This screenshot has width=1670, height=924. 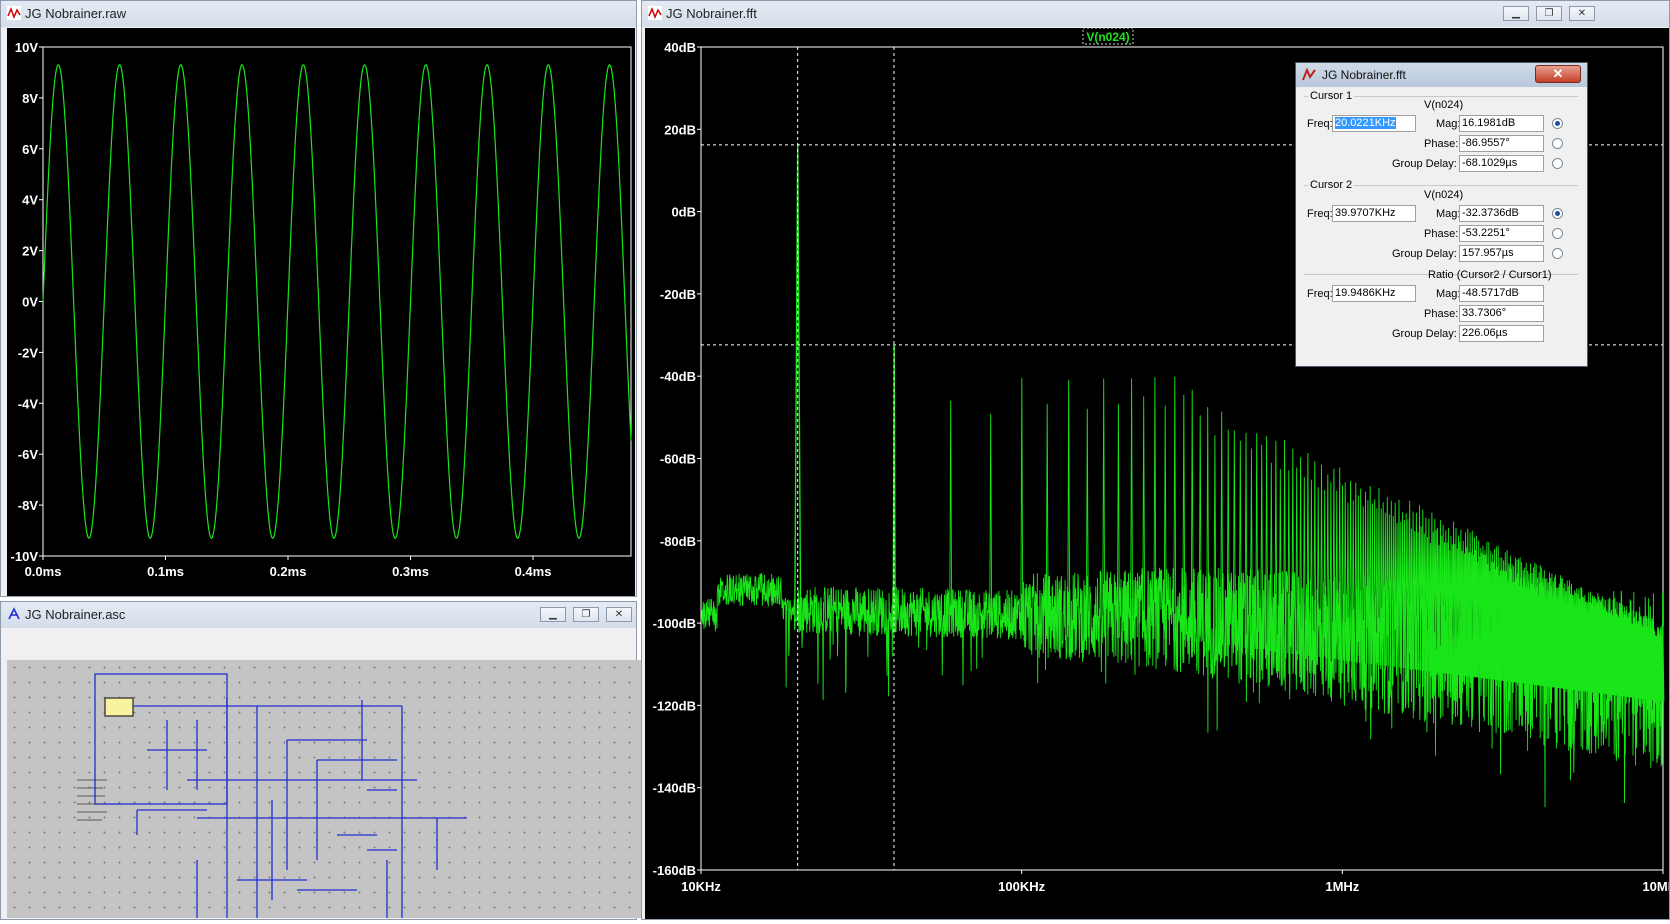 What do you see at coordinates (680, 129) in the screenshot?
I see `y-tick-label: 20dB` at bounding box center [680, 129].